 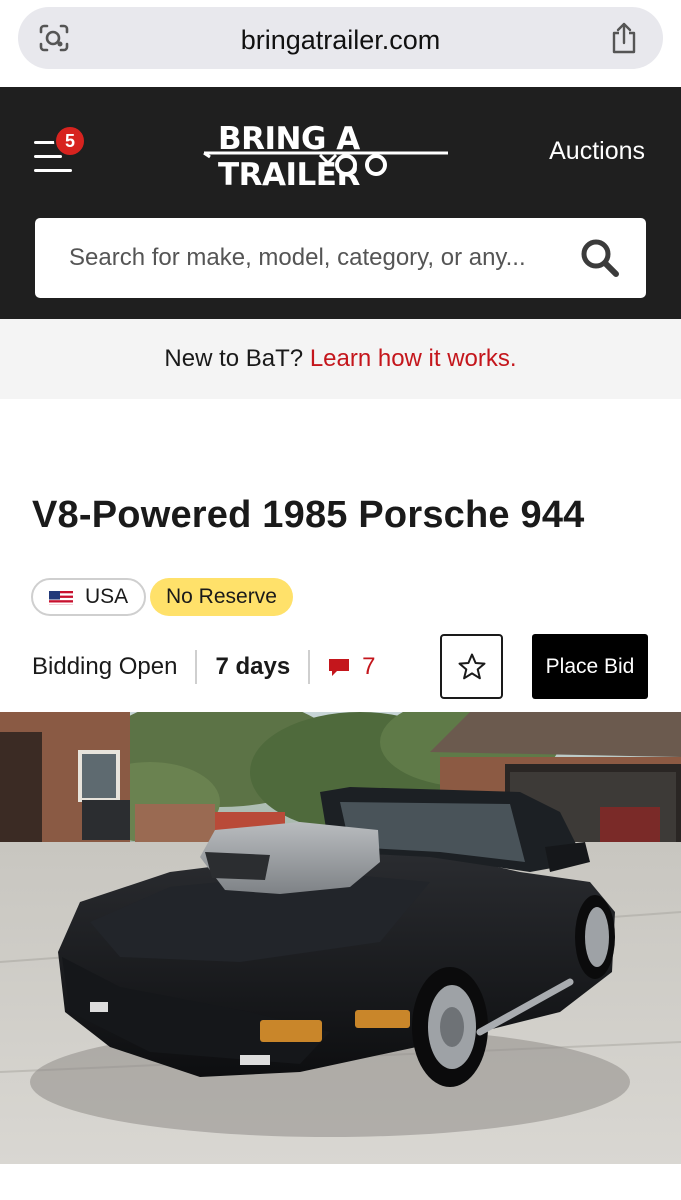 I want to click on menu-button: 5, so click(x=60, y=150).